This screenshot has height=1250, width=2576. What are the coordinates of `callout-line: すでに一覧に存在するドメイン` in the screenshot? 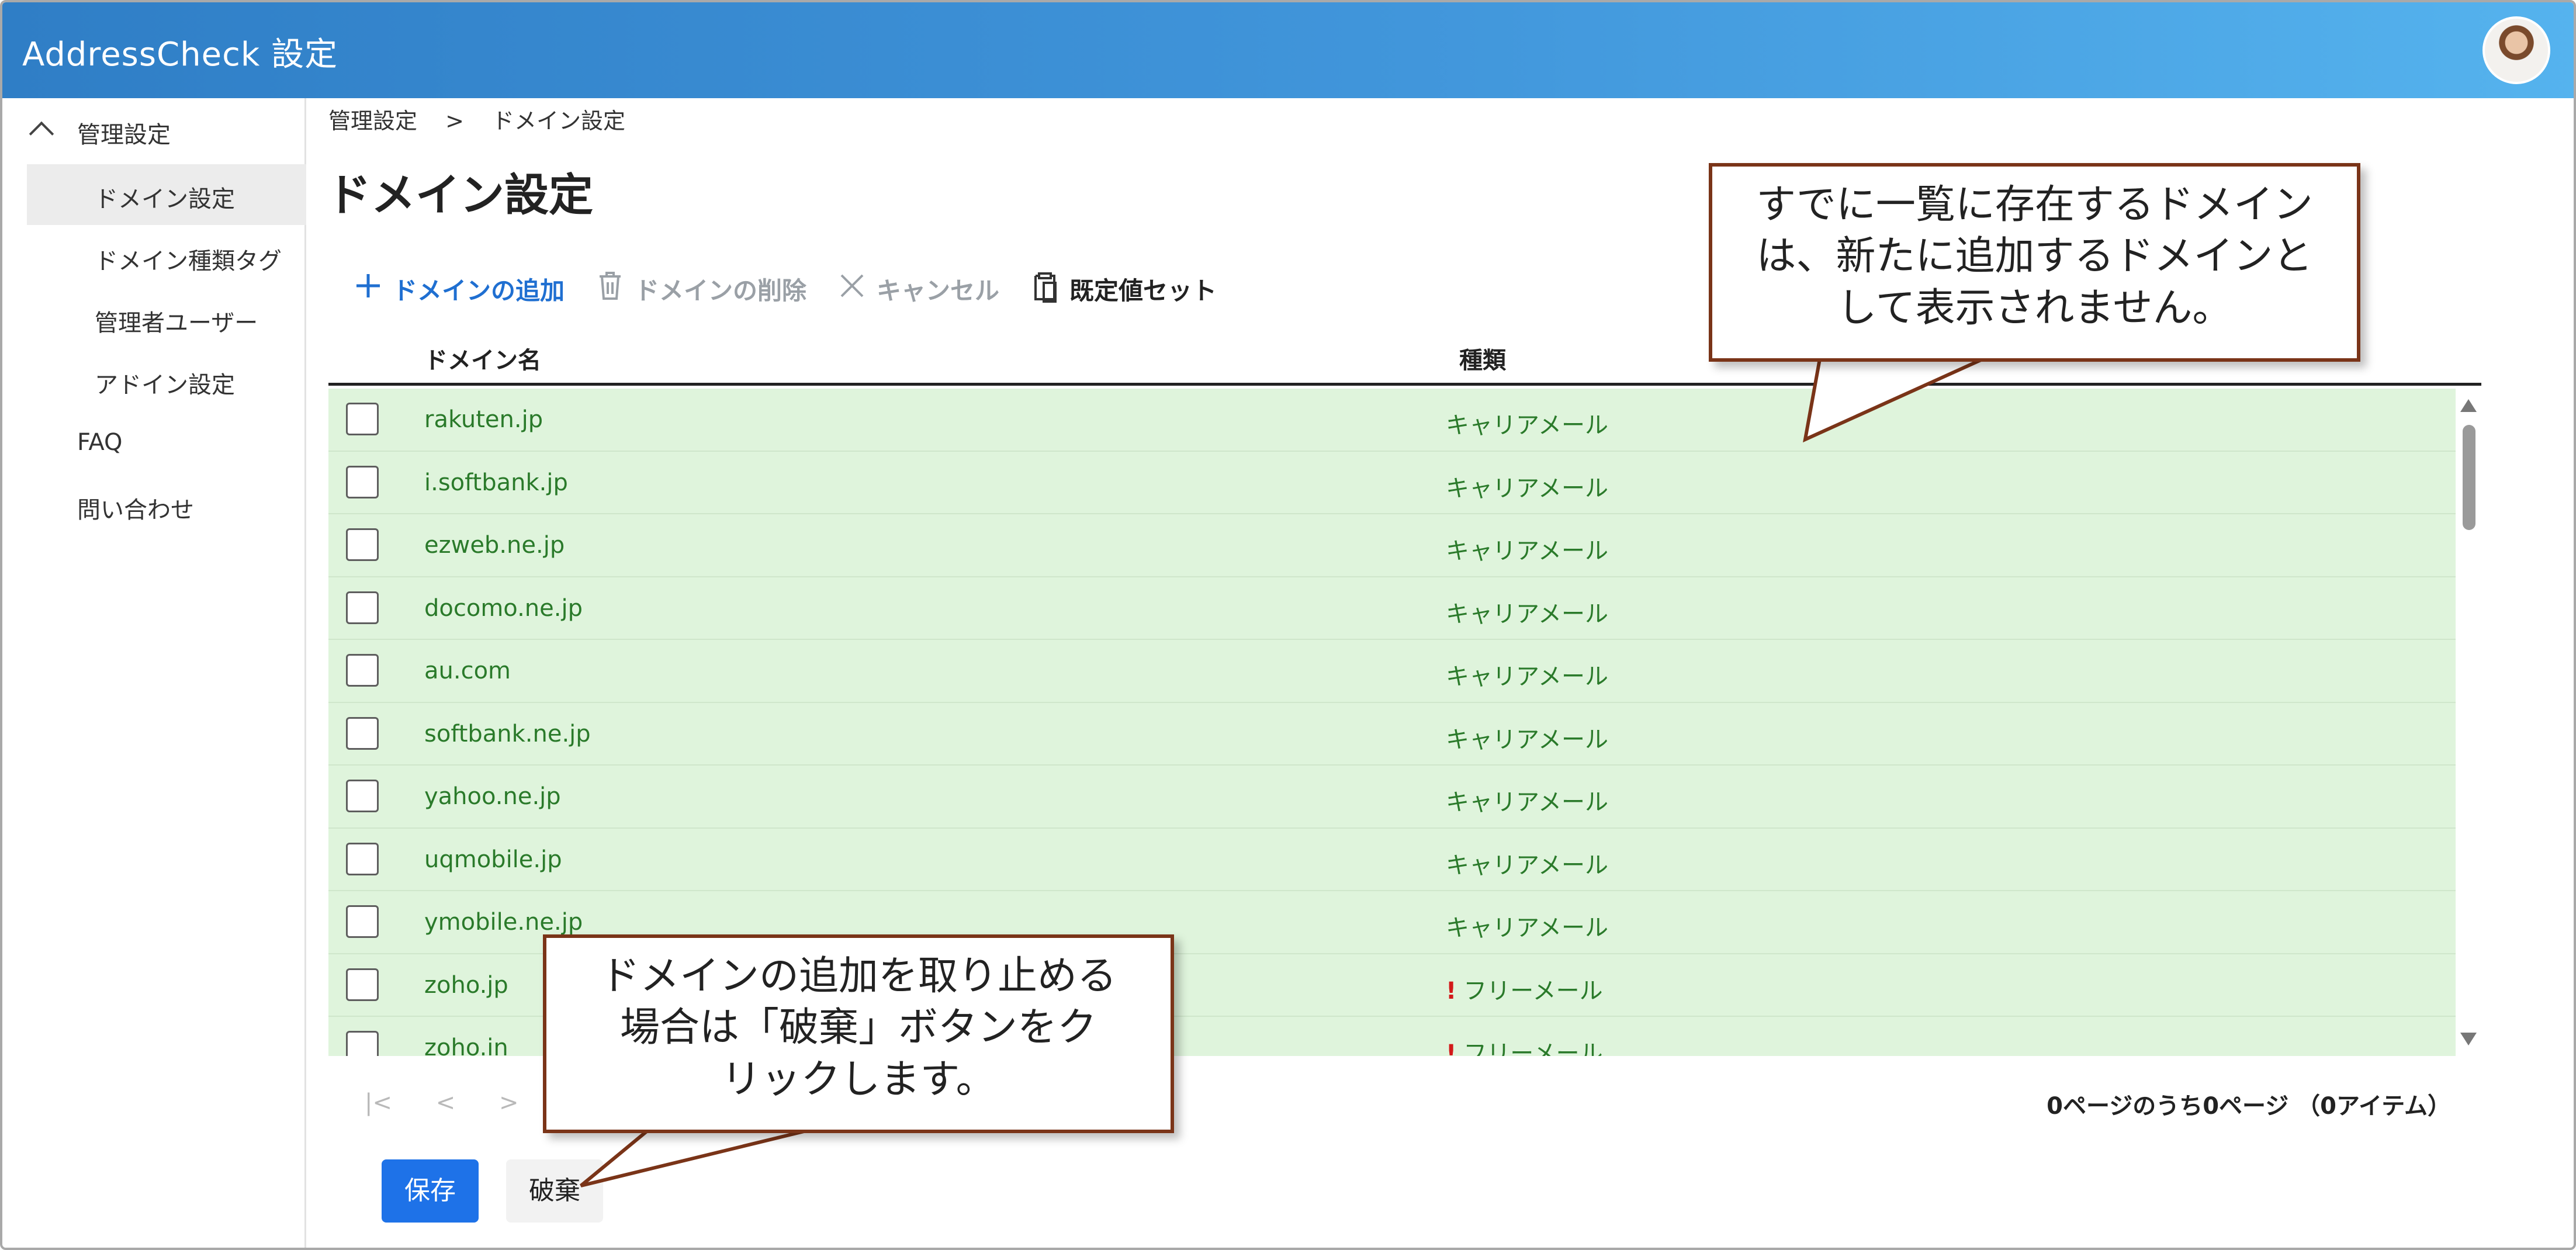 It's located at (2034, 205).